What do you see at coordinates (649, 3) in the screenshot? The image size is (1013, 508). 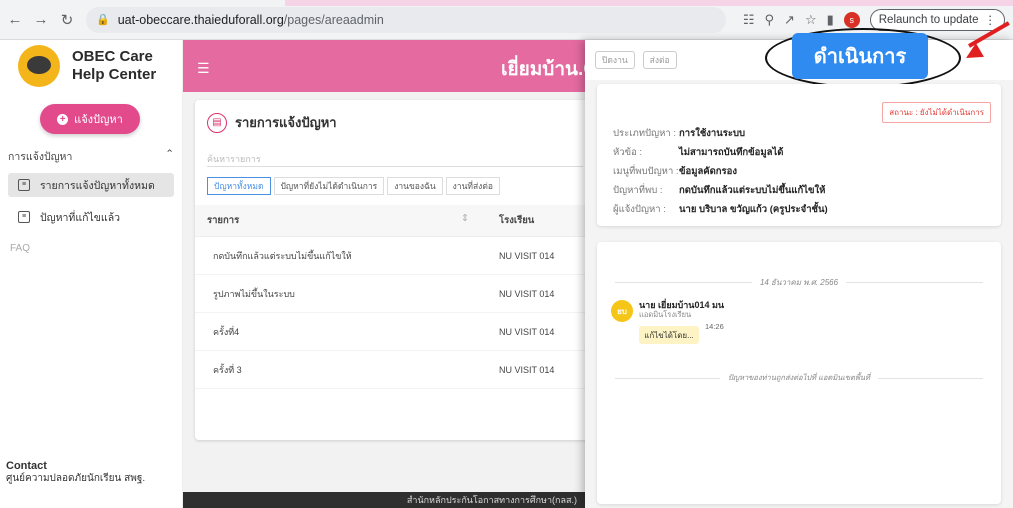 I see `pink-banner-strip` at bounding box center [649, 3].